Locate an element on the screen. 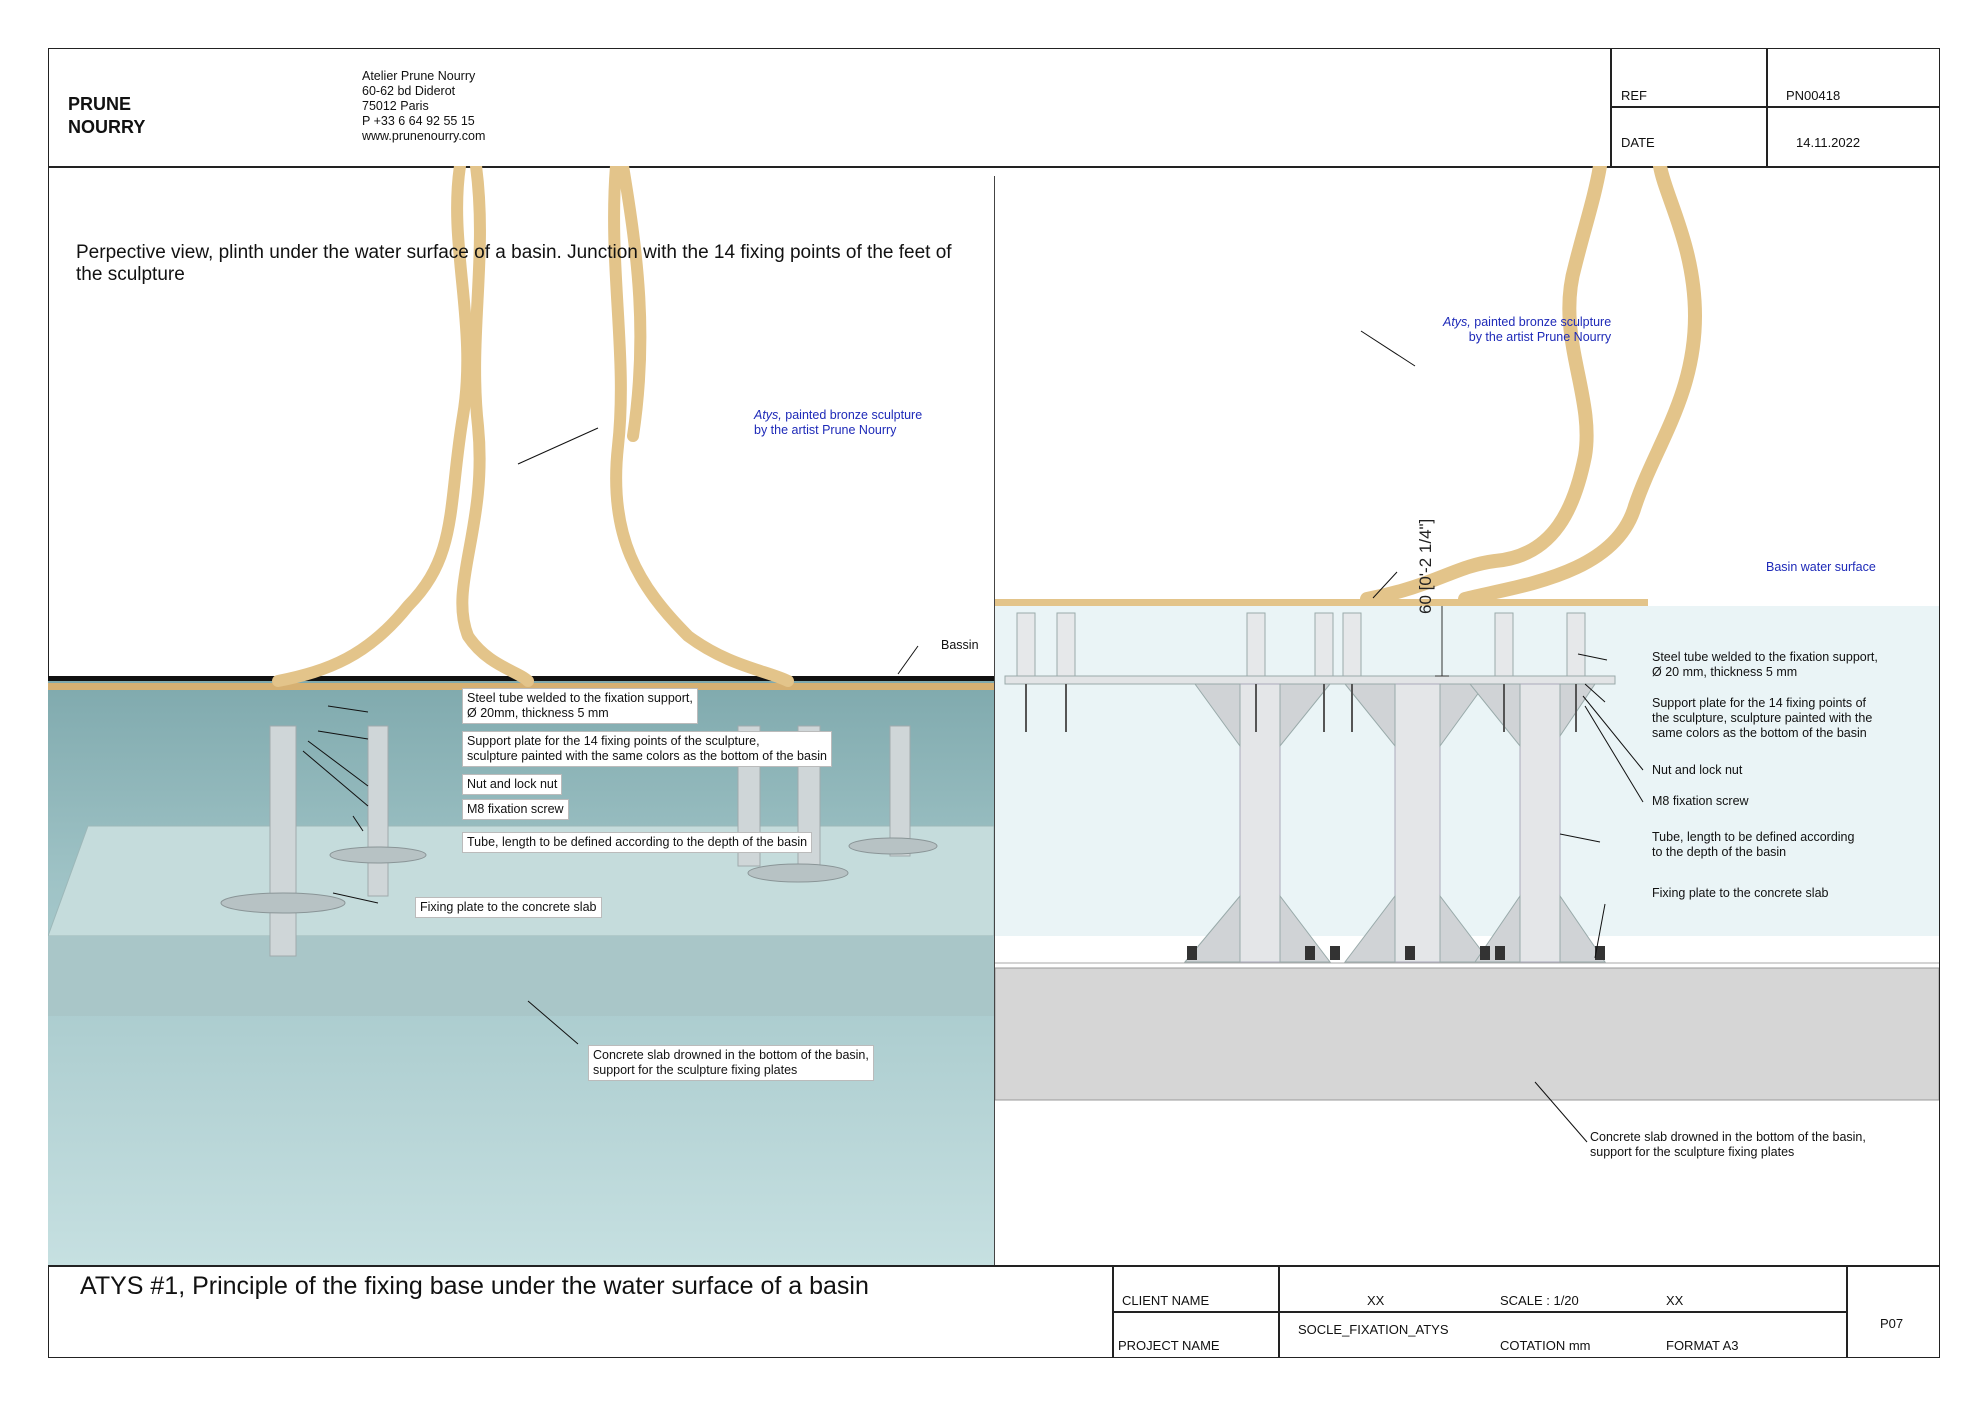  date-label: DATE is located at coordinates (1638, 142).